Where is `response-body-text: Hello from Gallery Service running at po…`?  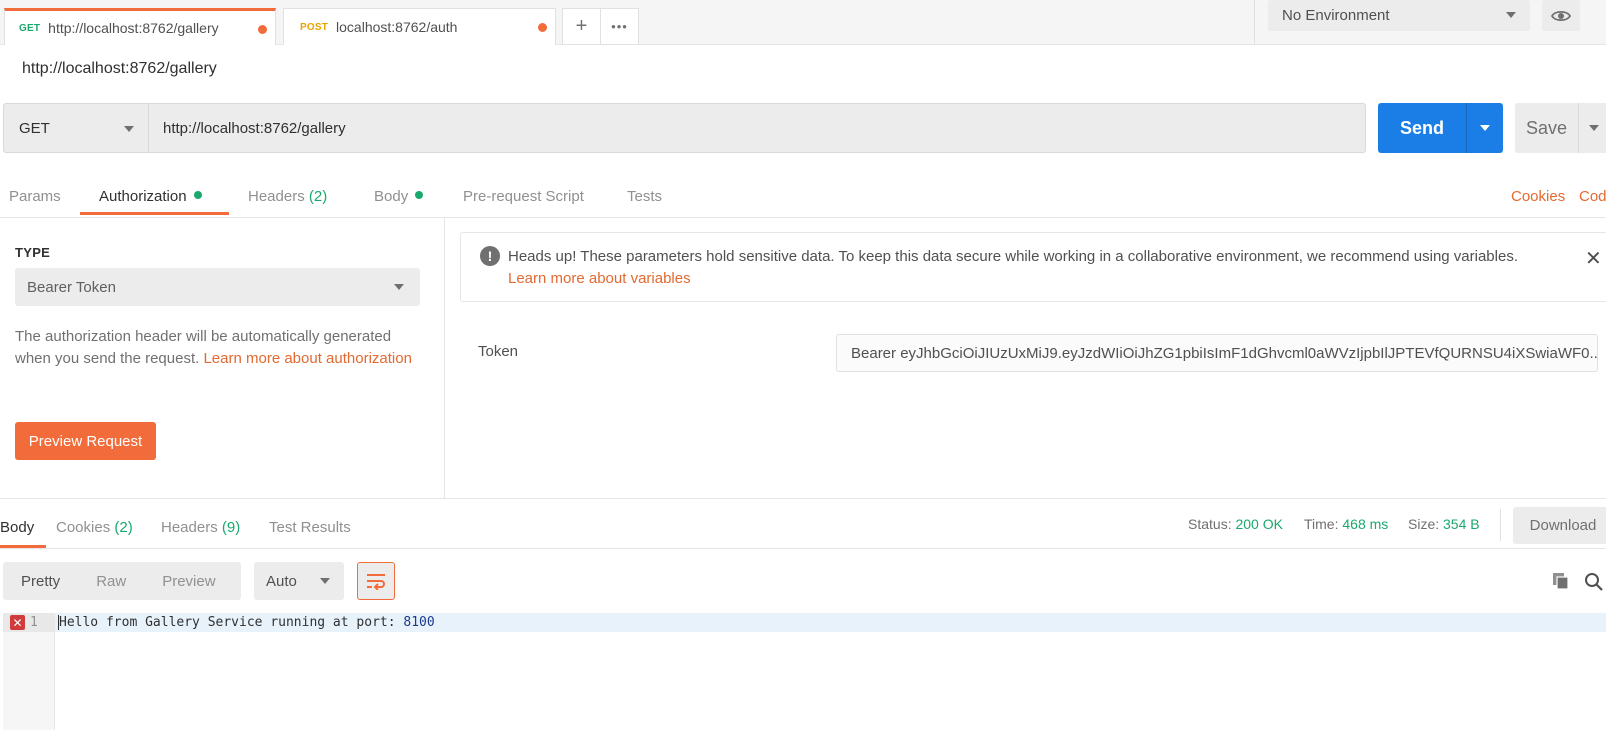 response-body-text: Hello from Gallery Service running at po… is located at coordinates (231, 622).